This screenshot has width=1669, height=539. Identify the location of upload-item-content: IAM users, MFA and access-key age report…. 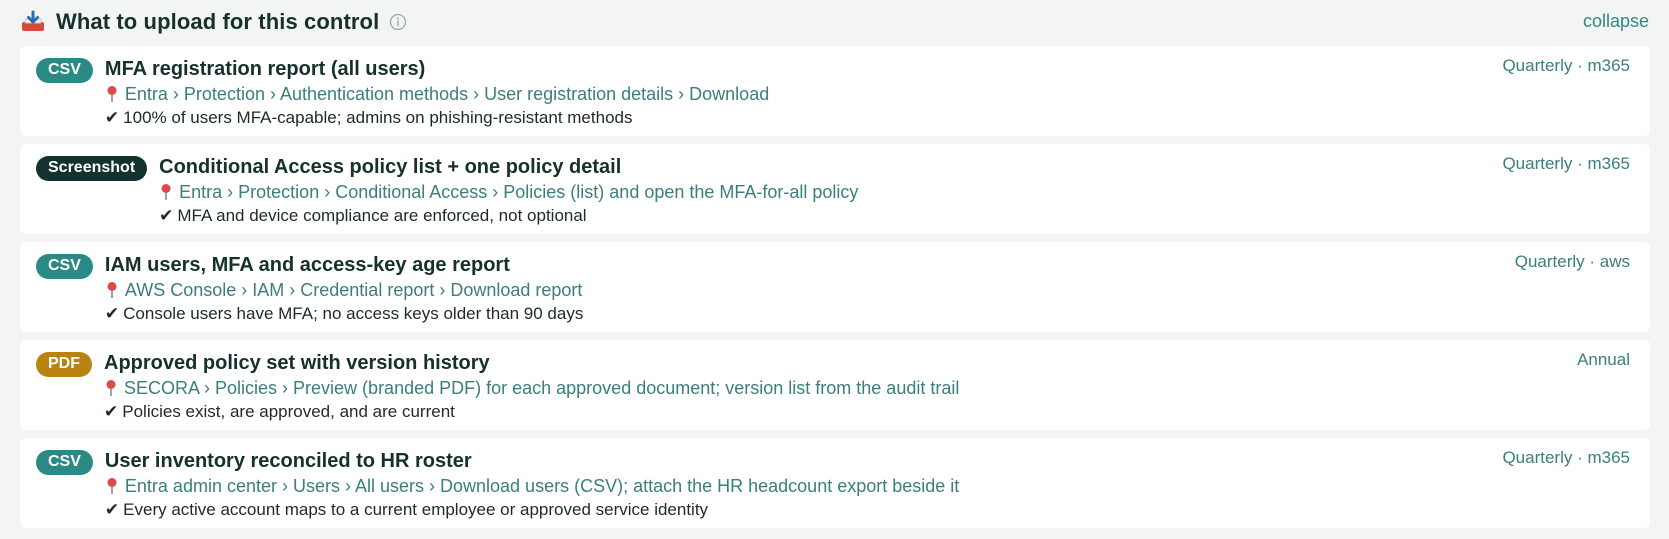
(344, 289).